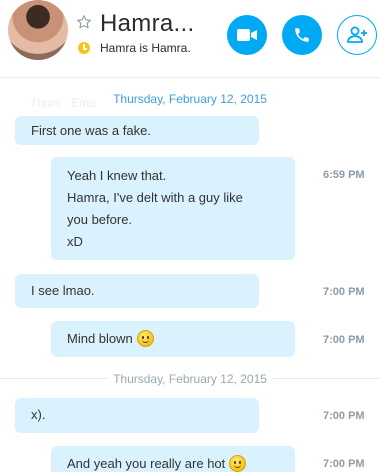 The width and height of the screenshot is (380, 472). What do you see at coordinates (38, 414) in the screenshot?
I see `message-text: x).` at bounding box center [38, 414].